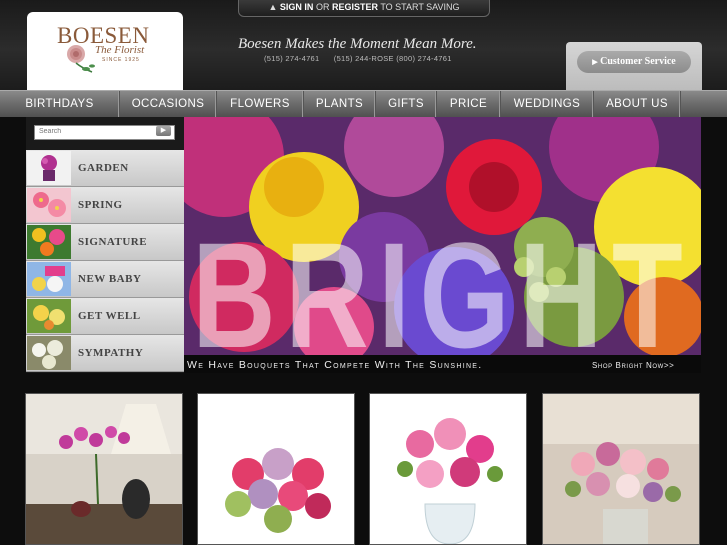 This screenshot has height=545, width=727. I want to click on register-link: REGISTER, so click(355, 7).